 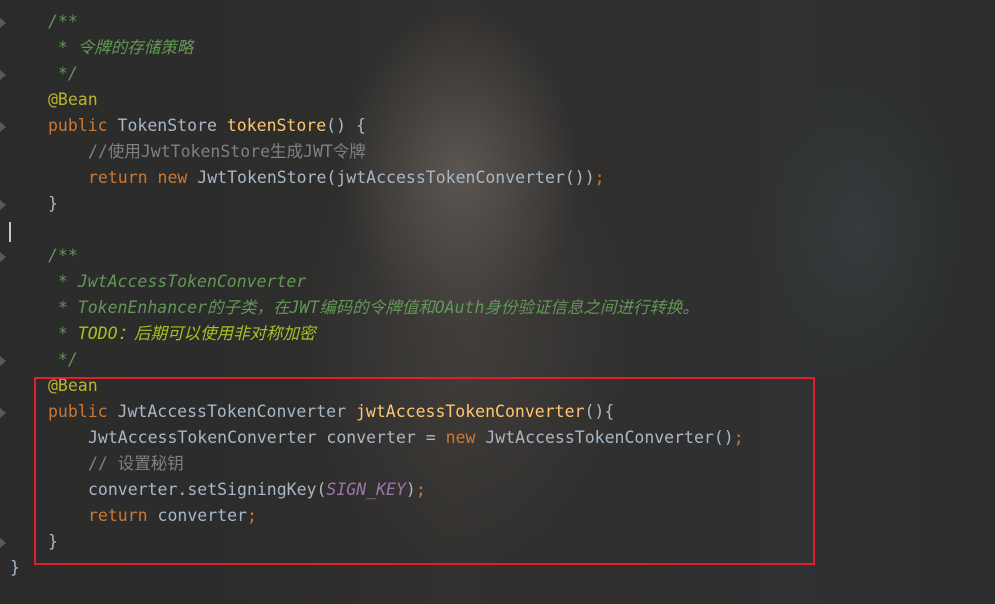 What do you see at coordinates (188, 152) in the screenshot?
I see `code-line: //使用JwtTokenStore生成JWT令牌` at bounding box center [188, 152].